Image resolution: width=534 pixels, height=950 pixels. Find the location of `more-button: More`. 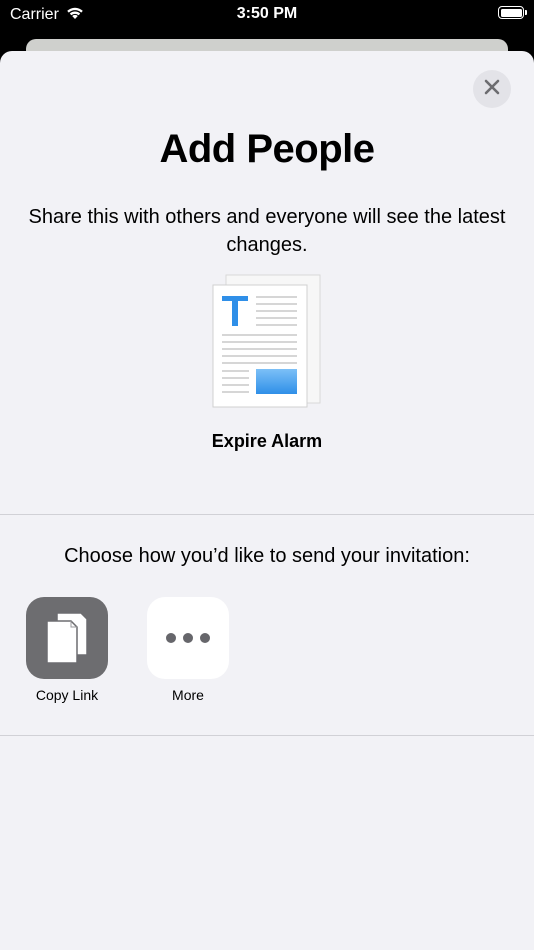

more-button: More is located at coordinates (188, 650).